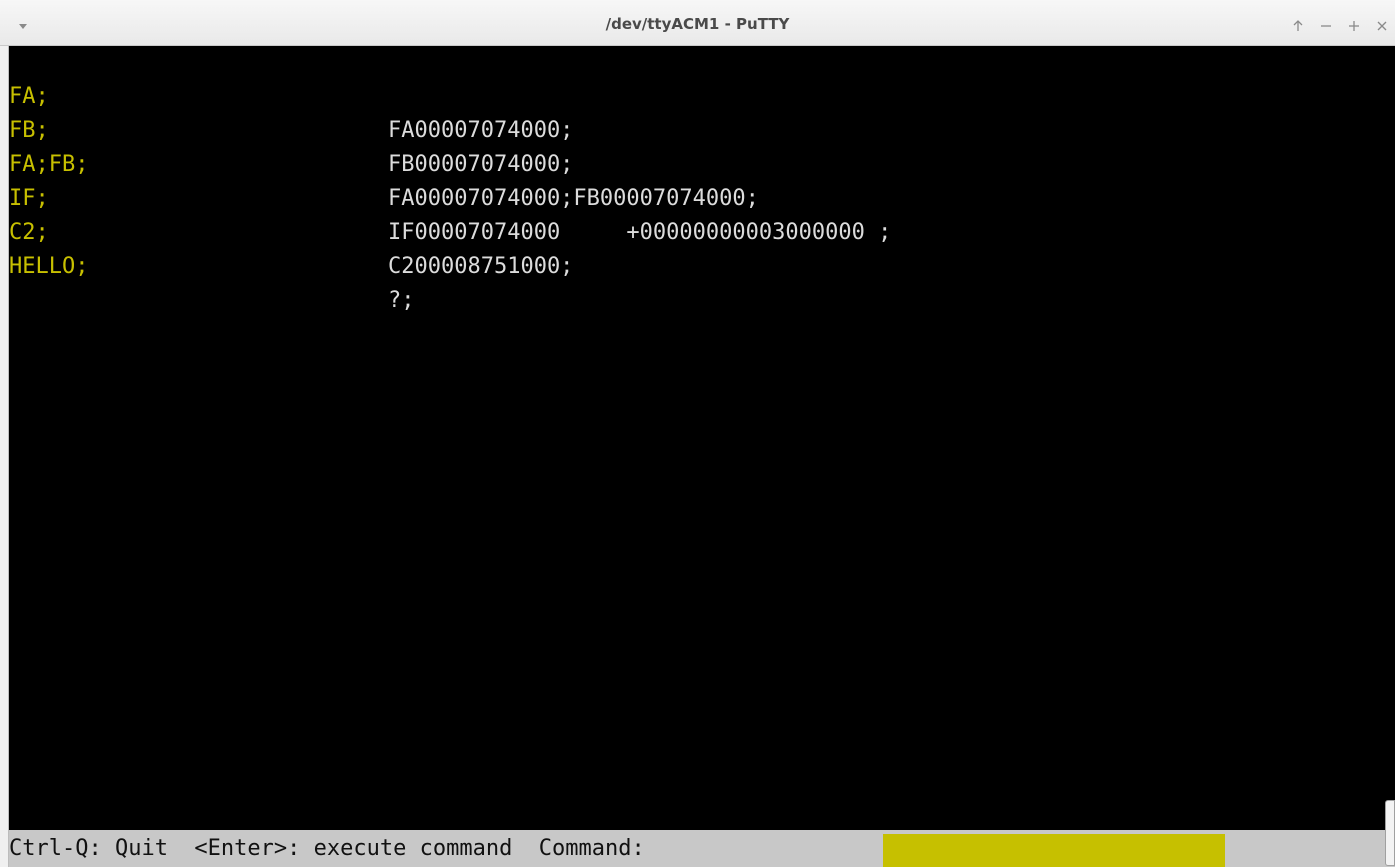 The width and height of the screenshot is (1395, 867). Describe the element at coordinates (1340, 26) in the screenshot. I see `window-controls` at that location.